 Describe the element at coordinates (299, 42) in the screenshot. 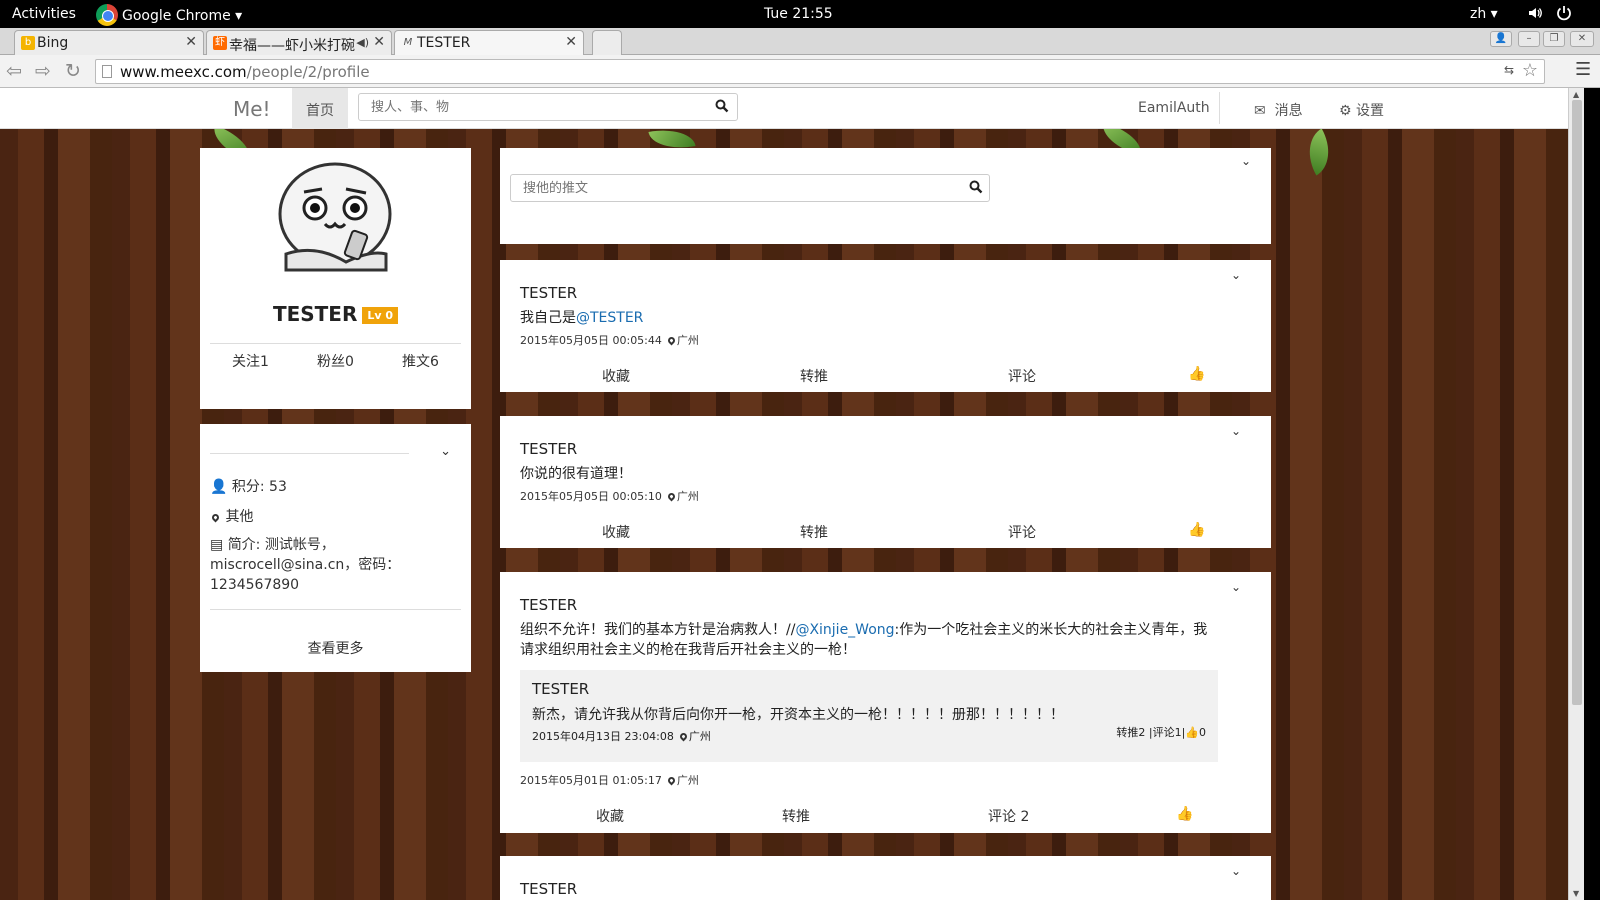

I see `tab-xiami: 虾 幸福——虾小米打碗 ◀) ✕` at that location.